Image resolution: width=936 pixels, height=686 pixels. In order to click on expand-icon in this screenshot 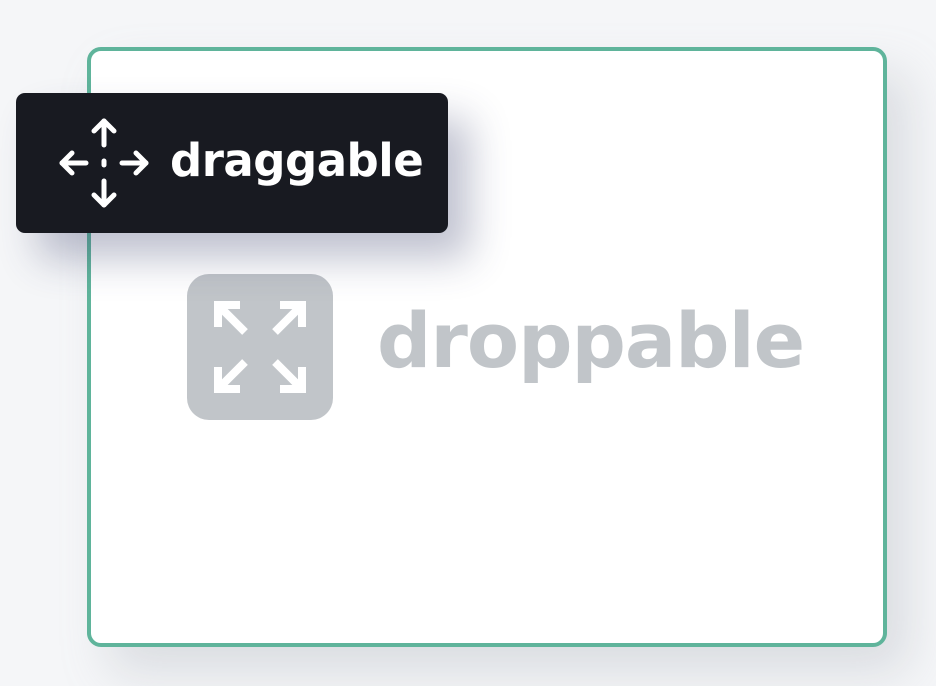, I will do `click(260, 347)`.